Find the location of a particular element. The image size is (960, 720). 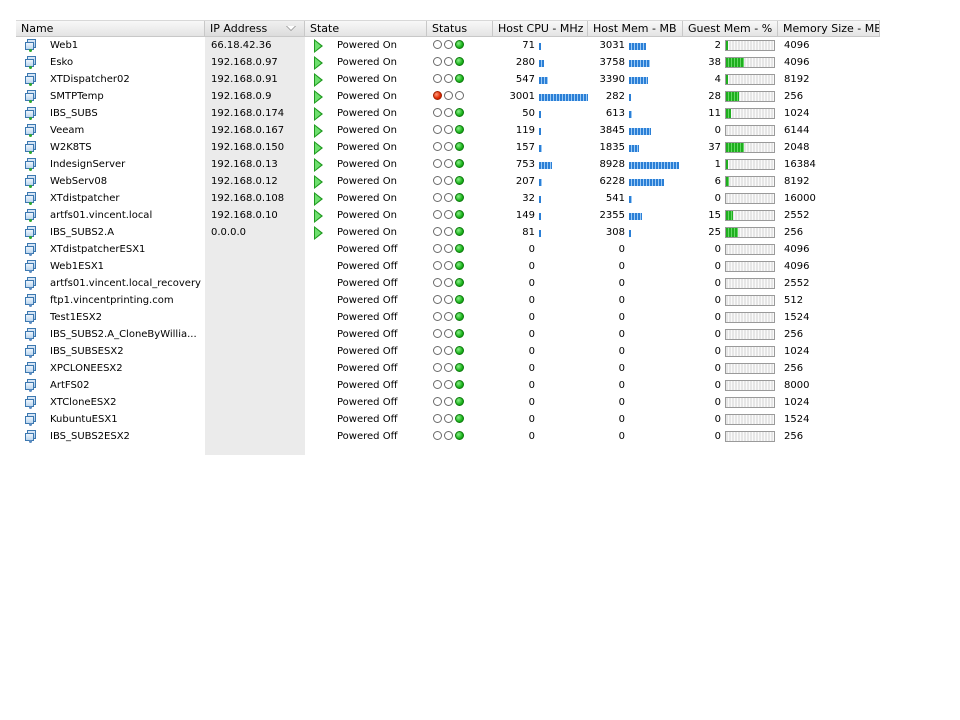

vm-name-cell: IBS_SUBS2.A is located at coordinates (110, 232).